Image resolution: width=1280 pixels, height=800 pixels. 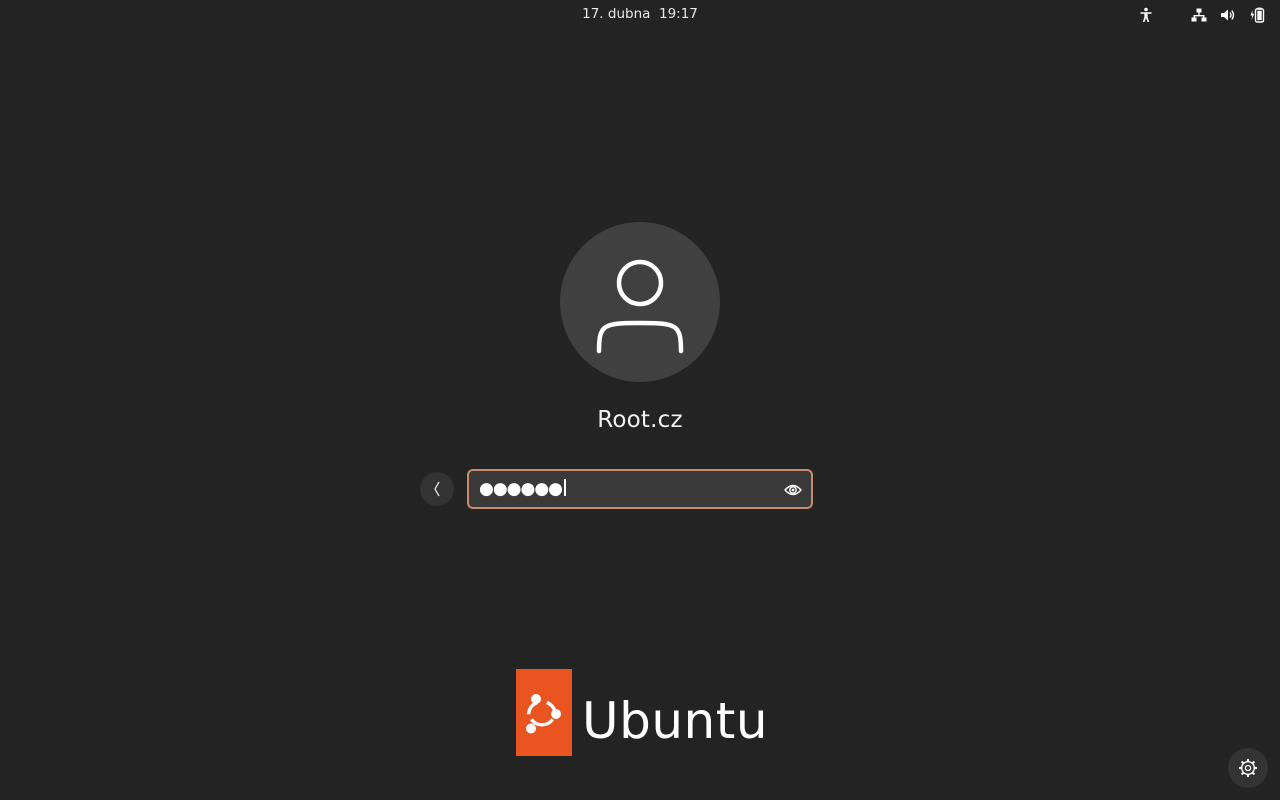 What do you see at coordinates (565, 487) in the screenshot?
I see `text-caret` at bounding box center [565, 487].